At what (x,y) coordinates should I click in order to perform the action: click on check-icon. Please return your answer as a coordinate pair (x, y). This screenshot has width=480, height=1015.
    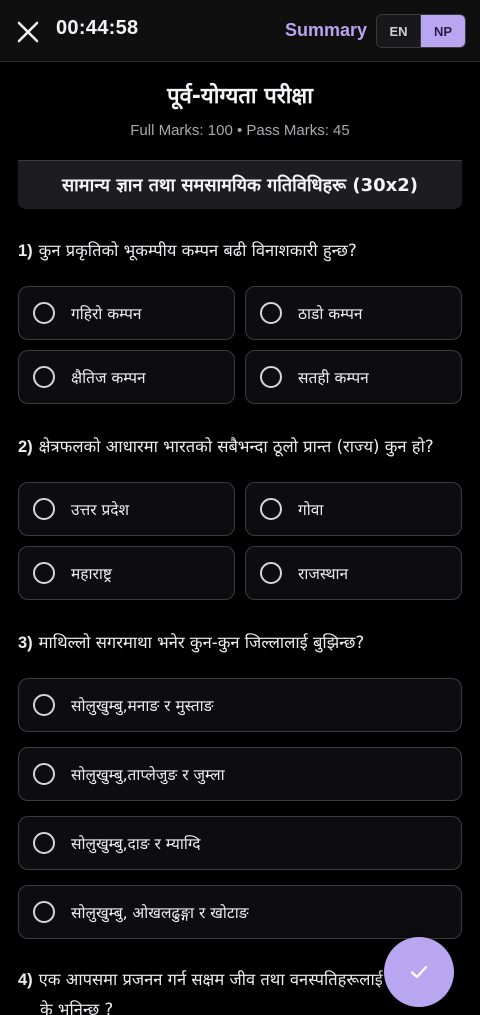
    Looking at the image, I should click on (419, 972).